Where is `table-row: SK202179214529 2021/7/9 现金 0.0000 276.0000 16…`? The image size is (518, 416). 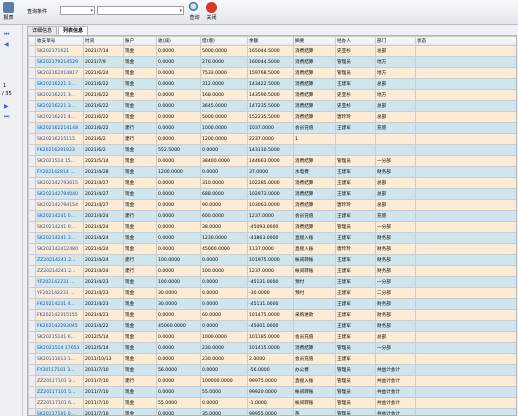
table-row: SK202179214529 2021/7/9 现金 0.0000 276.0000 16… is located at coordinates (272, 62).